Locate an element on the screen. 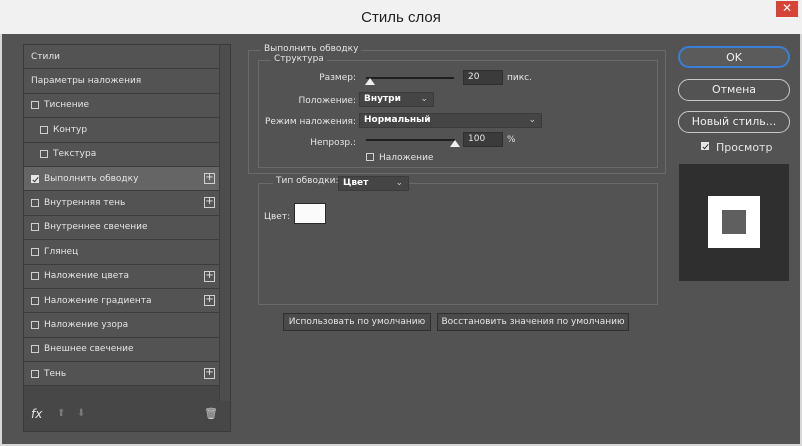 The image size is (802, 446). position-dropdown: Внутри ⌄ is located at coordinates (396, 99).